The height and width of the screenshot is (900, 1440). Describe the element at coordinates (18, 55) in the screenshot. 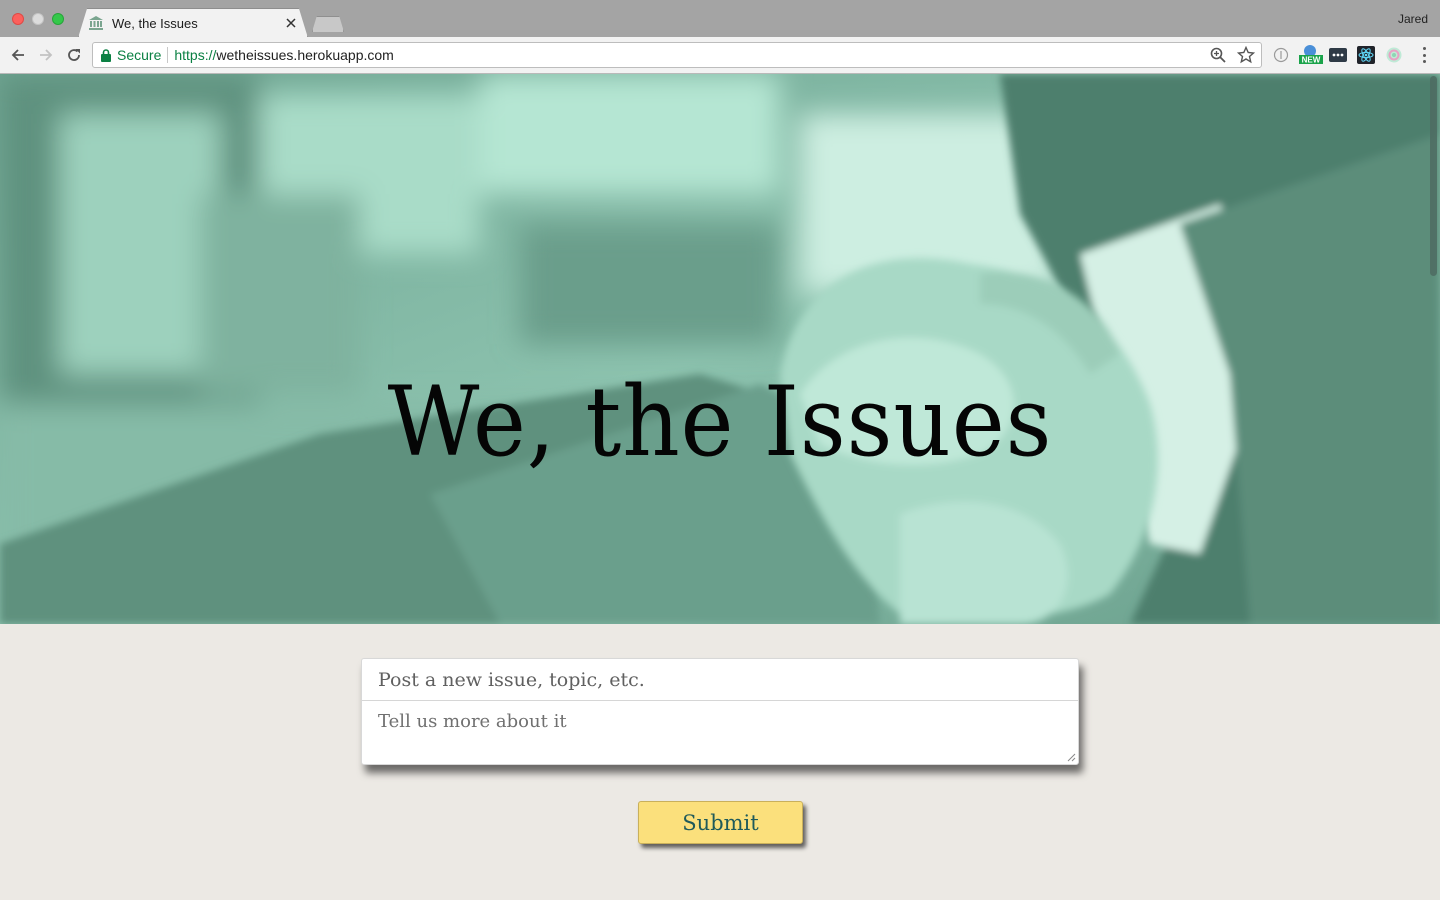

I see `back-arrow-icon` at that location.